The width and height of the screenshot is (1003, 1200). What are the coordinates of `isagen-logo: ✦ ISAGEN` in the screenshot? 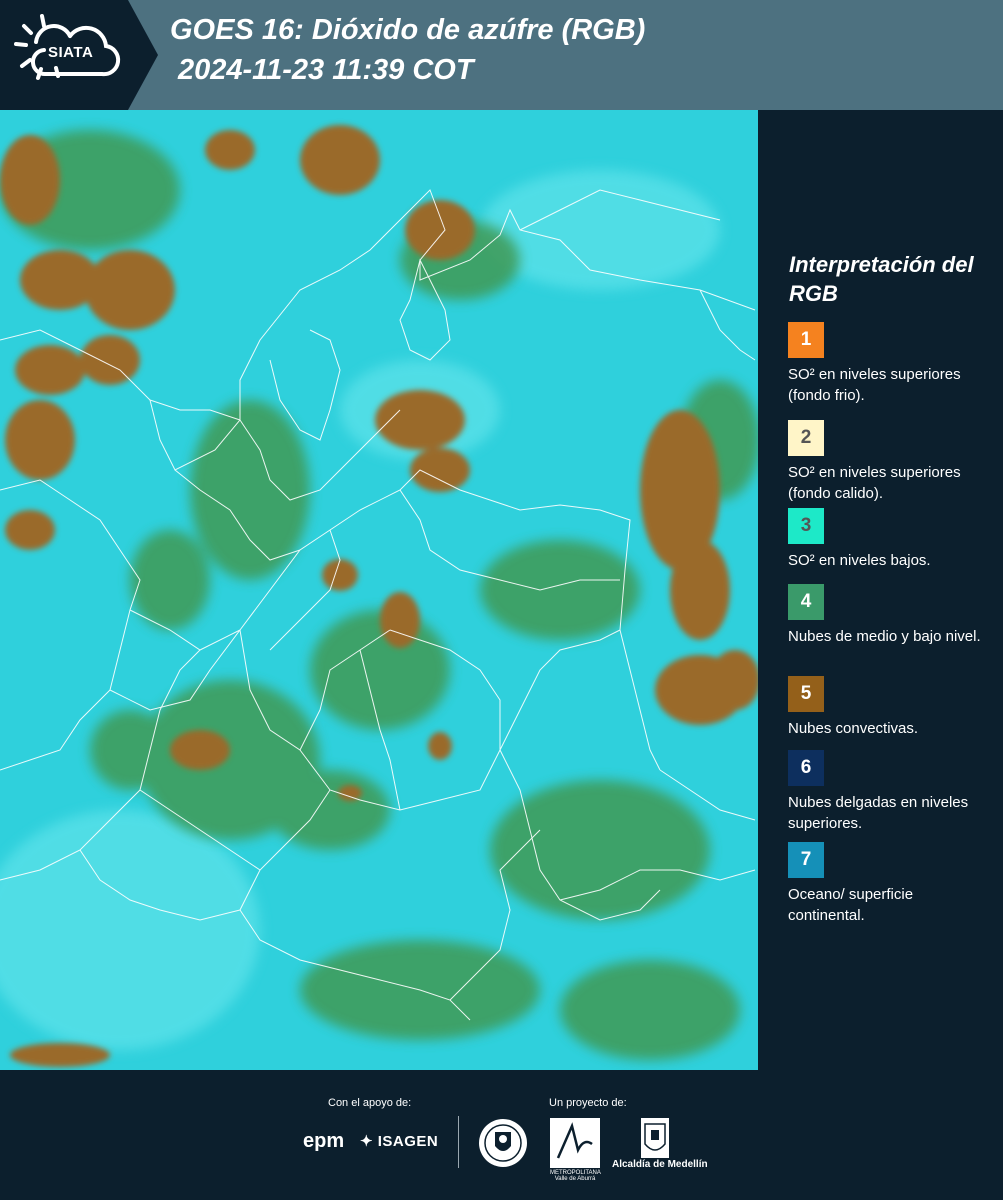 It's located at (399, 1141).